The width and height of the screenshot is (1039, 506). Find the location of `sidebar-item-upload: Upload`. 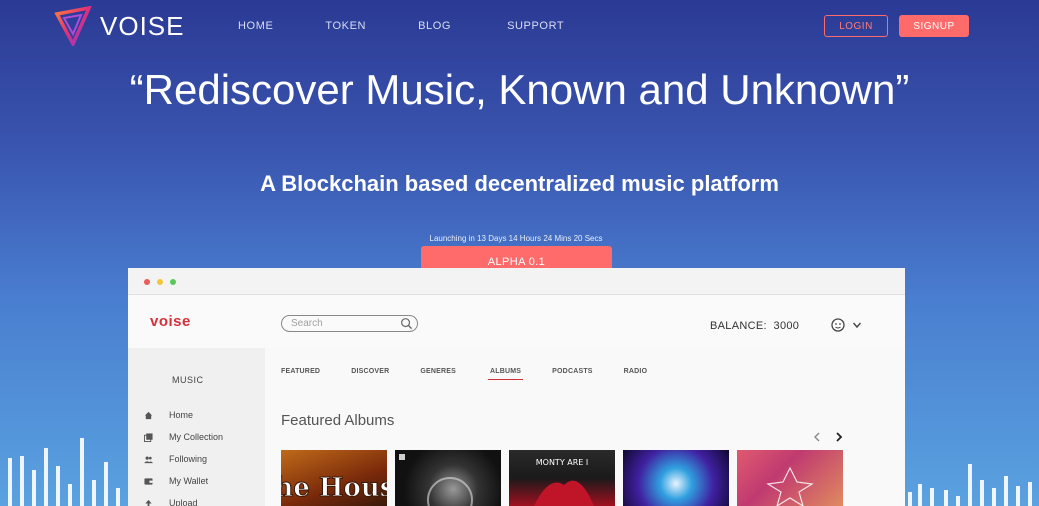

sidebar-item-upload: Upload is located at coordinates (171, 502).